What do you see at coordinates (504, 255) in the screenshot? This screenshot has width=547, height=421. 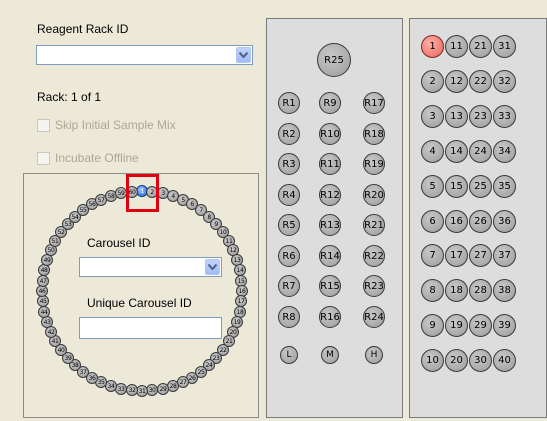 I see `sample-position-37: 37` at bounding box center [504, 255].